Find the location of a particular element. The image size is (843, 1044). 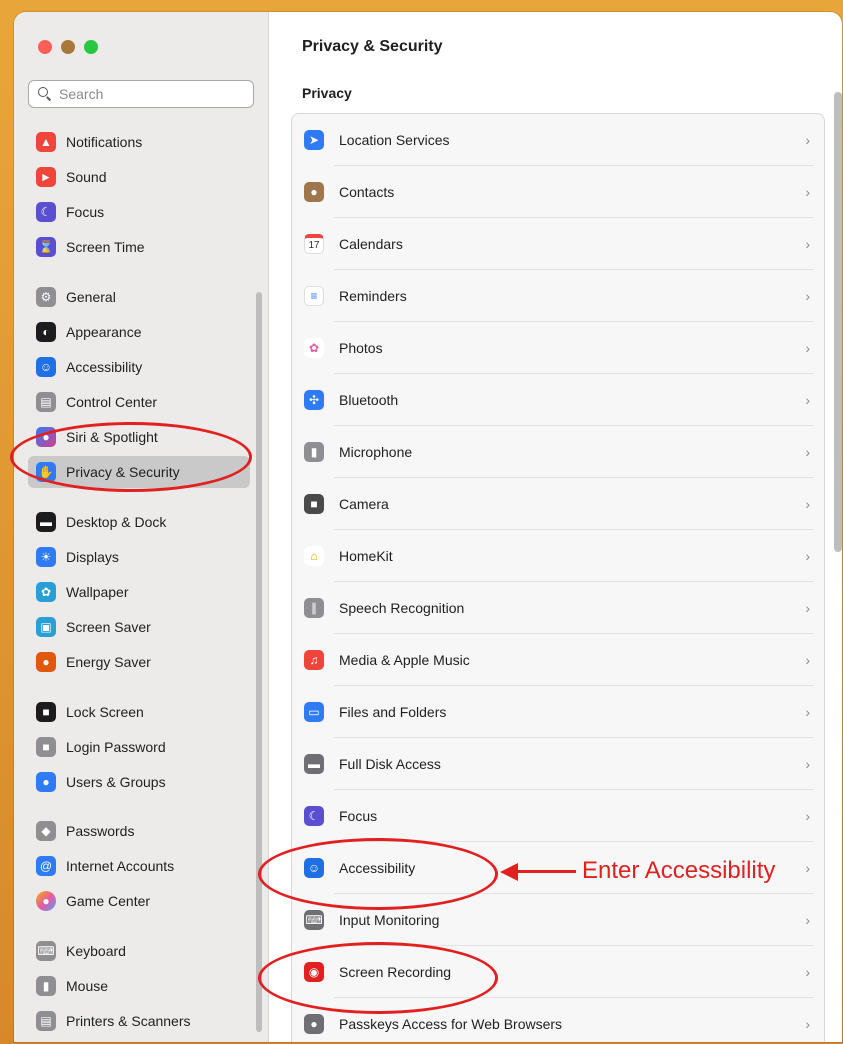

sidebar-item-label: General is located at coordinates (91, 297).